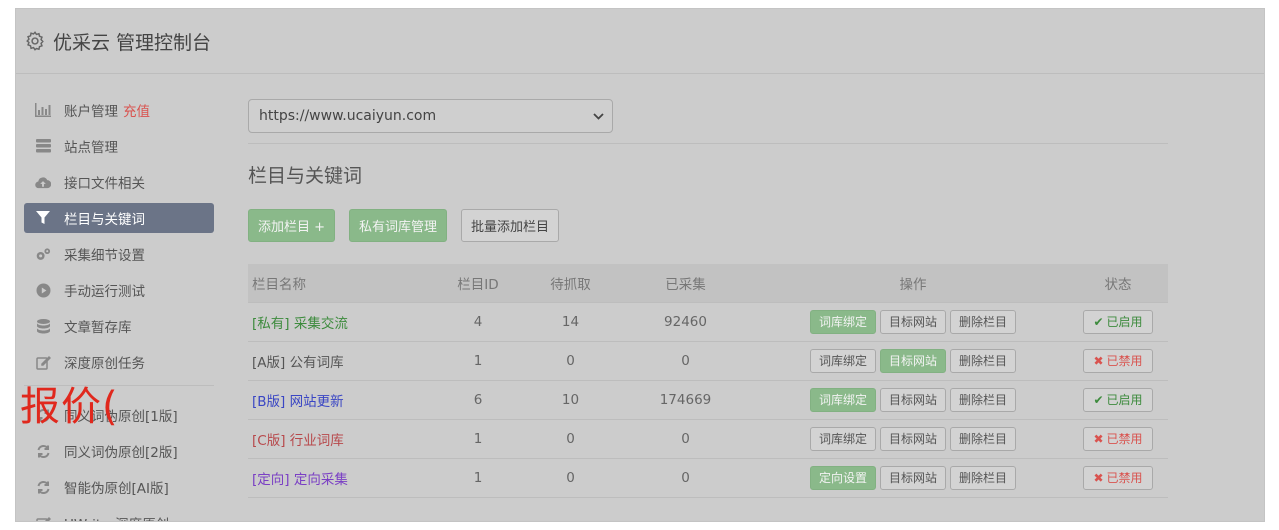 The width and height of the screenshot is (1279, 530). I want to click on sidebar-item-label: 文章暂存库, so click(98, 328).